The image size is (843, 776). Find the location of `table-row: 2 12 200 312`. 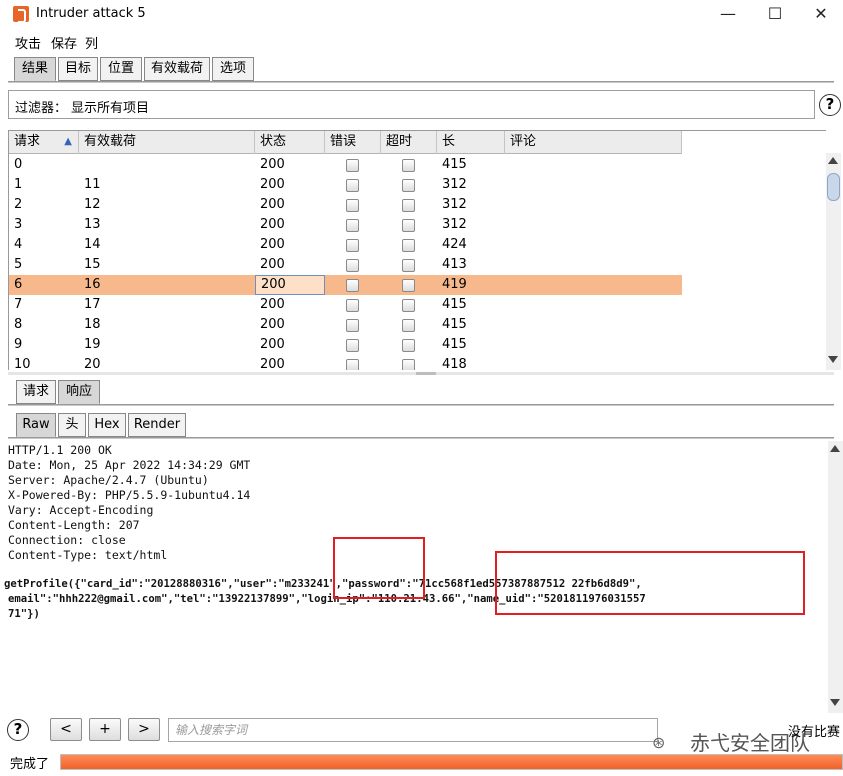

table-row: 2 12 200 312 is located at coordinates (345, 205).